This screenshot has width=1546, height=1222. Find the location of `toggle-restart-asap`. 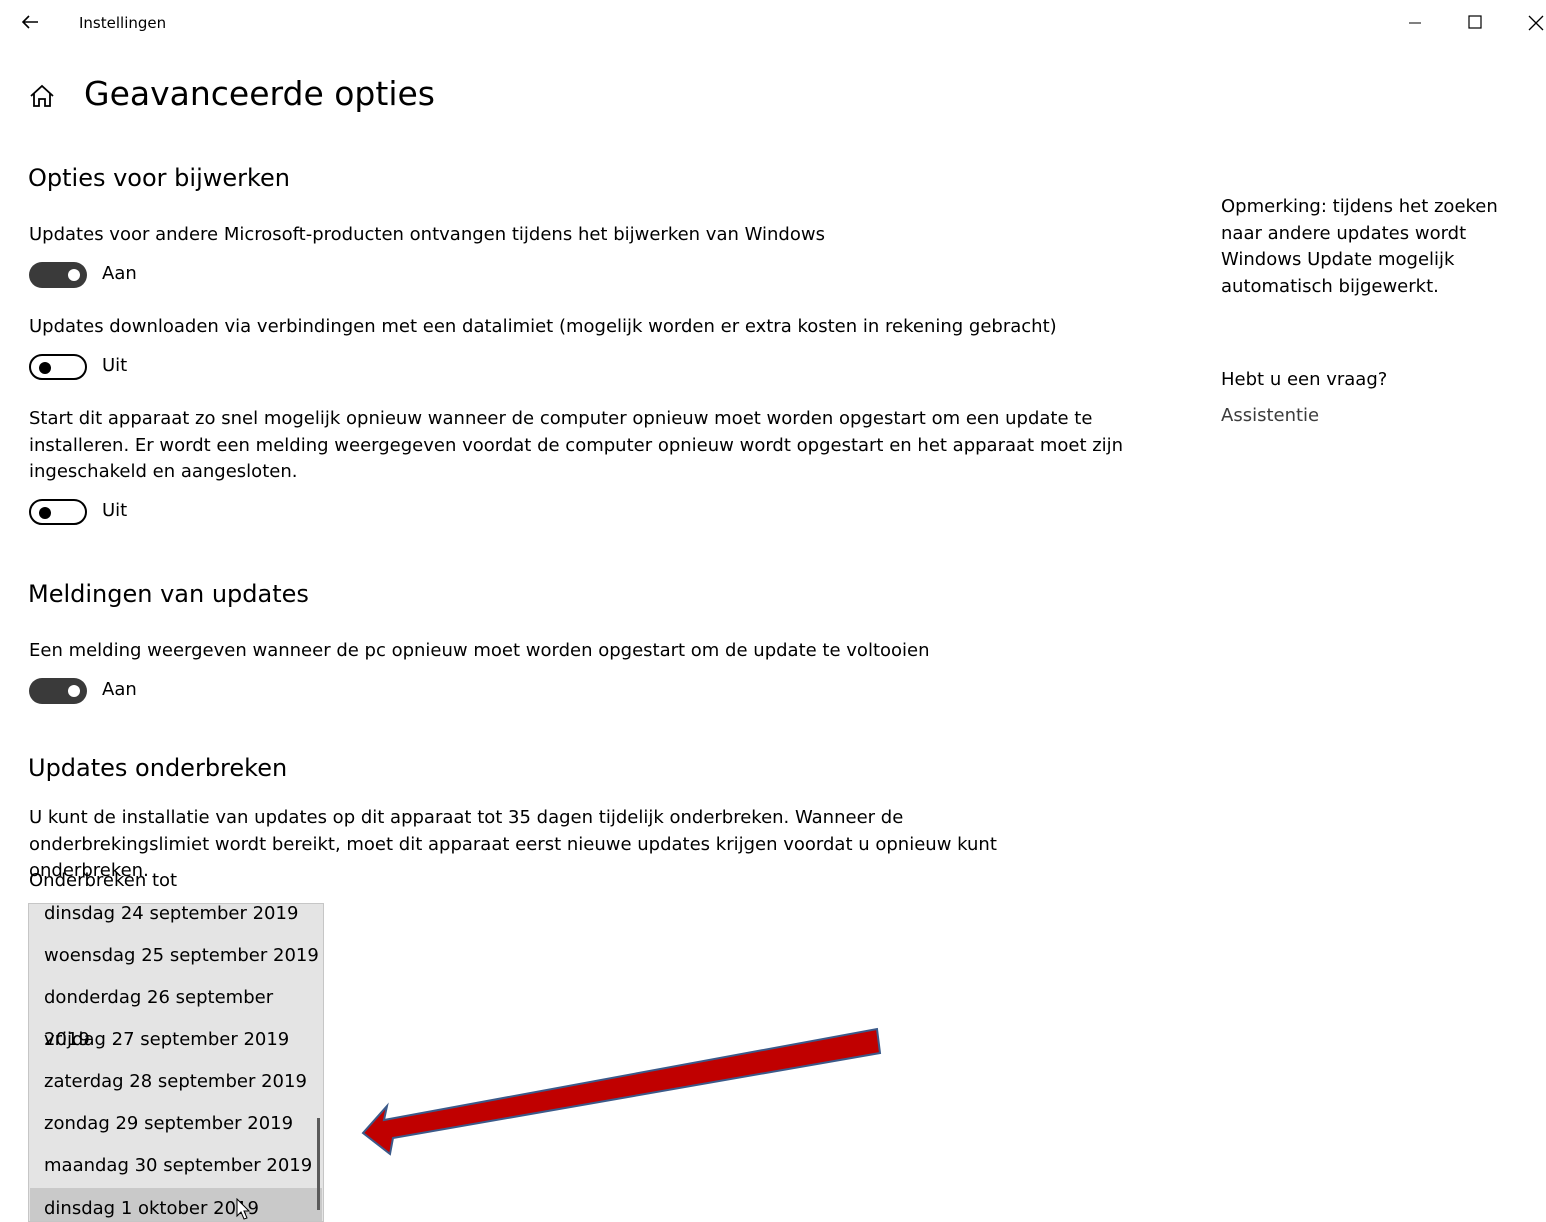

toggle-restart-asap is located at coordinates (58, 512).